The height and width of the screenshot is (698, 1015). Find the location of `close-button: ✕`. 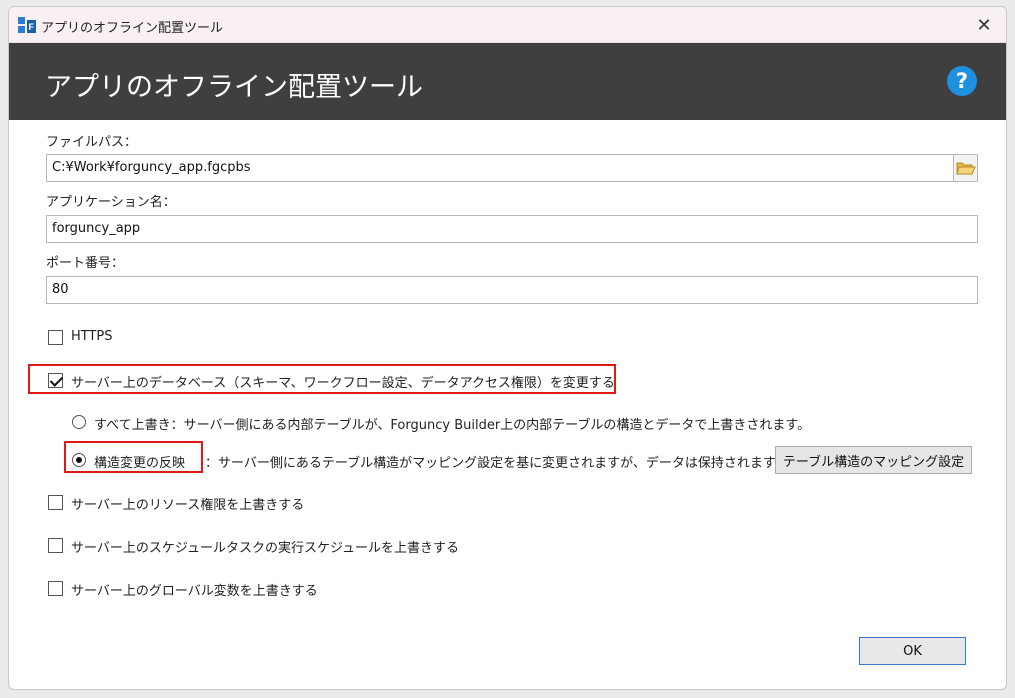

close-button: ✕ is located at coordinates (984, 25).